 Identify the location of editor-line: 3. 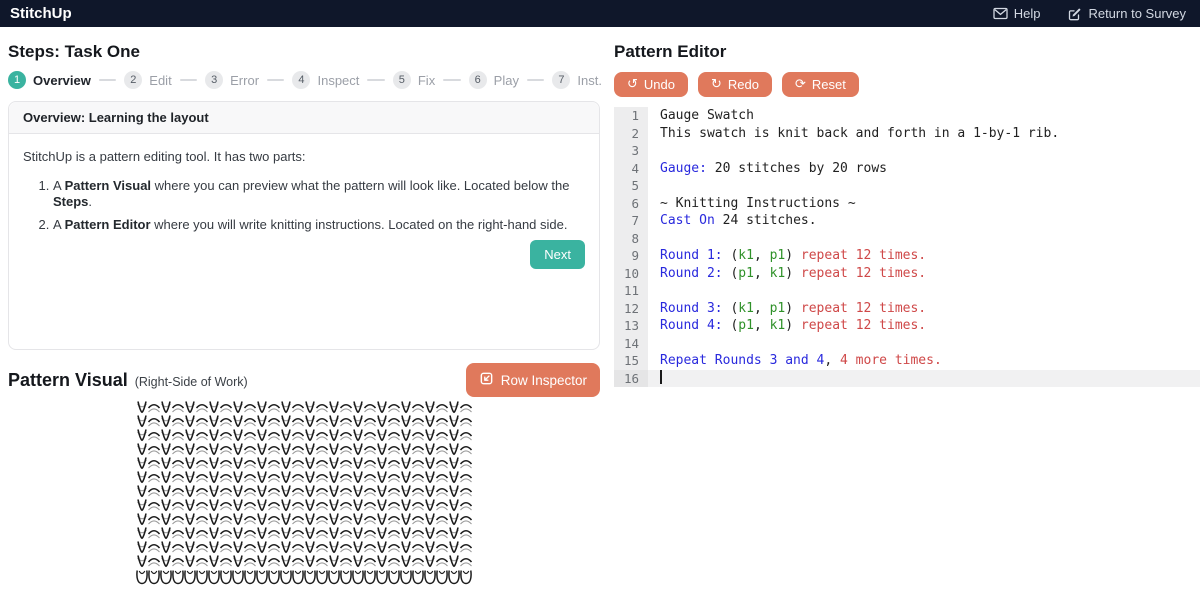
(907, 151).